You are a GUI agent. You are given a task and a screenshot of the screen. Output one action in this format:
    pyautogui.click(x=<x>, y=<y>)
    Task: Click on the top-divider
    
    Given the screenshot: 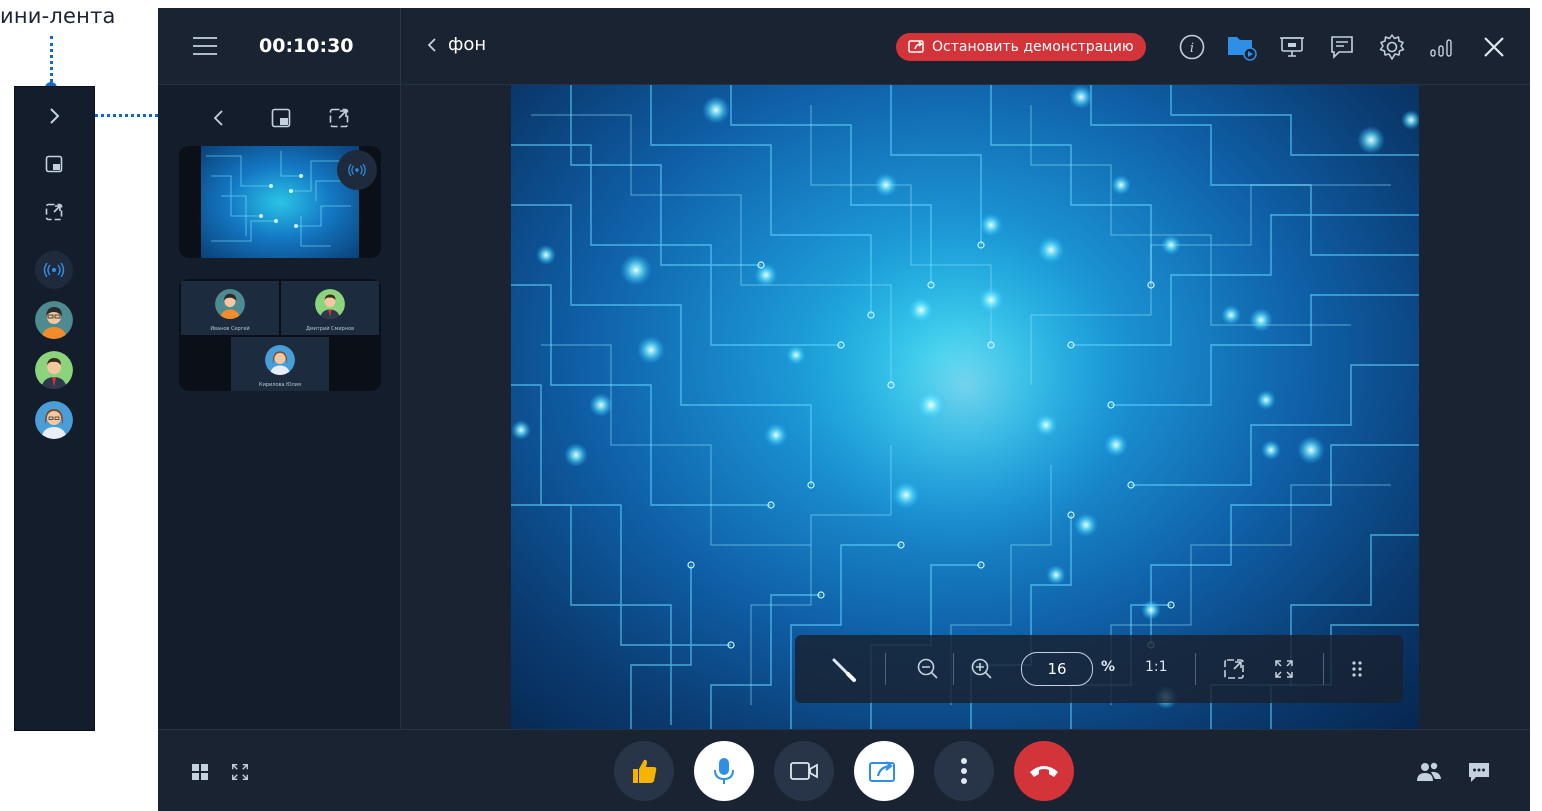 What is the action you would take?
    pyautogui.click(x=400, y=46)
    